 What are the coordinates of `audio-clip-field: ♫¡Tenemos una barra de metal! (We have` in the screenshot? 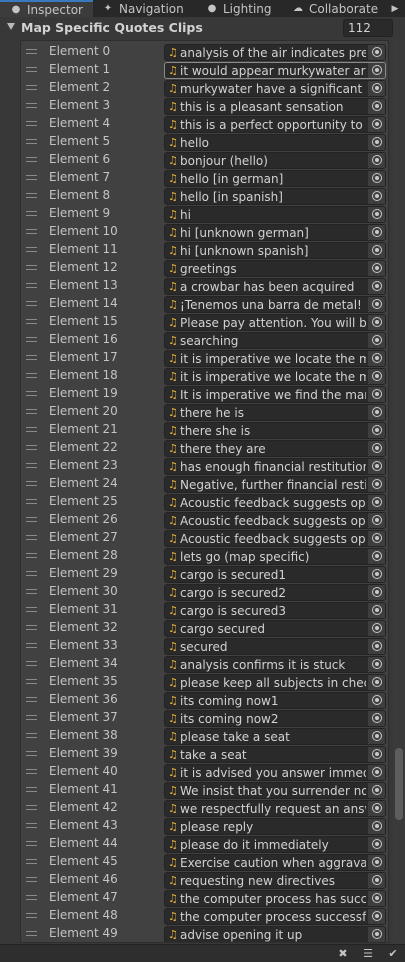 It's located at (275, 304).